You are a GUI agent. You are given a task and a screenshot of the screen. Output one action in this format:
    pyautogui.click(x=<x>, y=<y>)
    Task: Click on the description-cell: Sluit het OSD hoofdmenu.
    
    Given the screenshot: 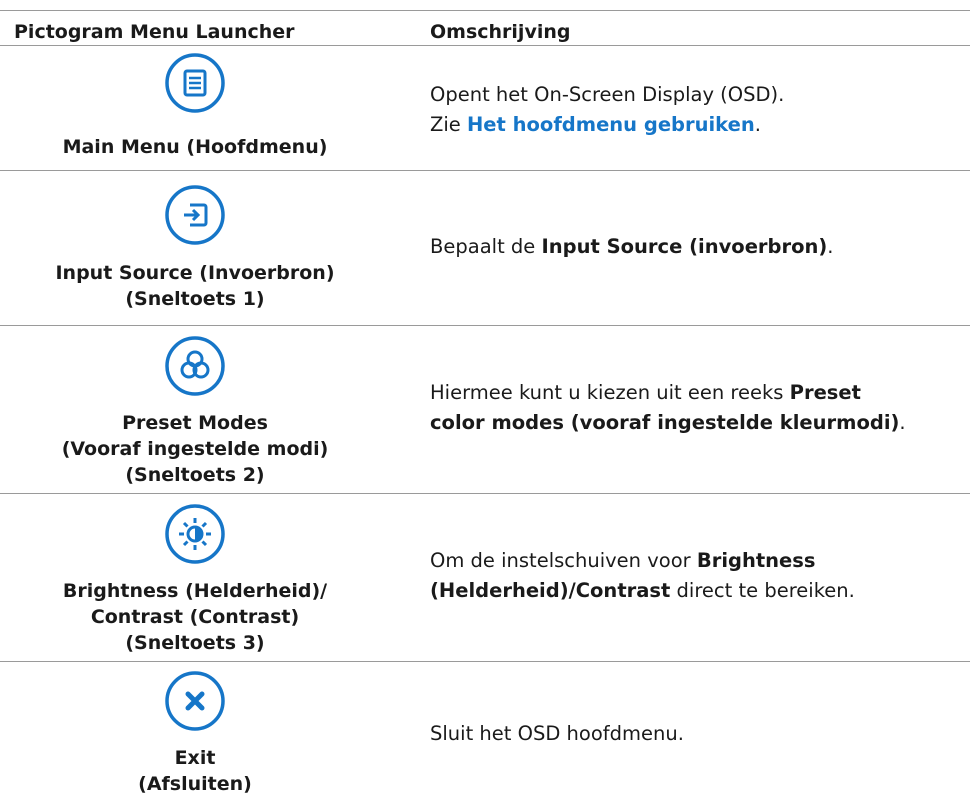 What is the action you would take?
    pyautogui.click(x=695, y=734)
    